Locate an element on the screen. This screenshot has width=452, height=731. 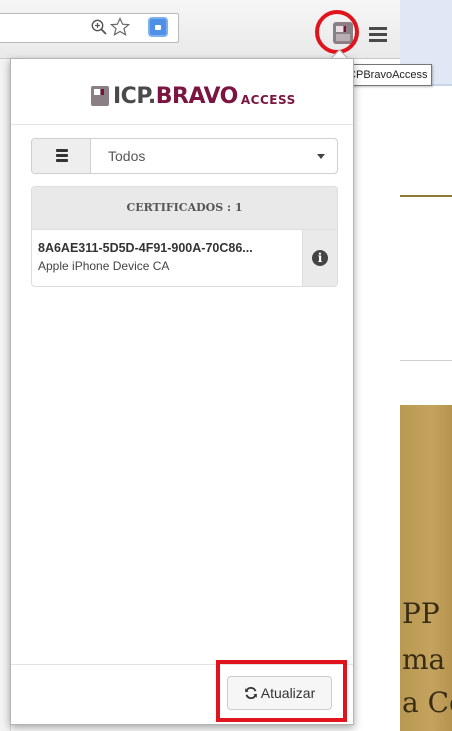
chevron-down-icon is located at coordinates (321, 156).